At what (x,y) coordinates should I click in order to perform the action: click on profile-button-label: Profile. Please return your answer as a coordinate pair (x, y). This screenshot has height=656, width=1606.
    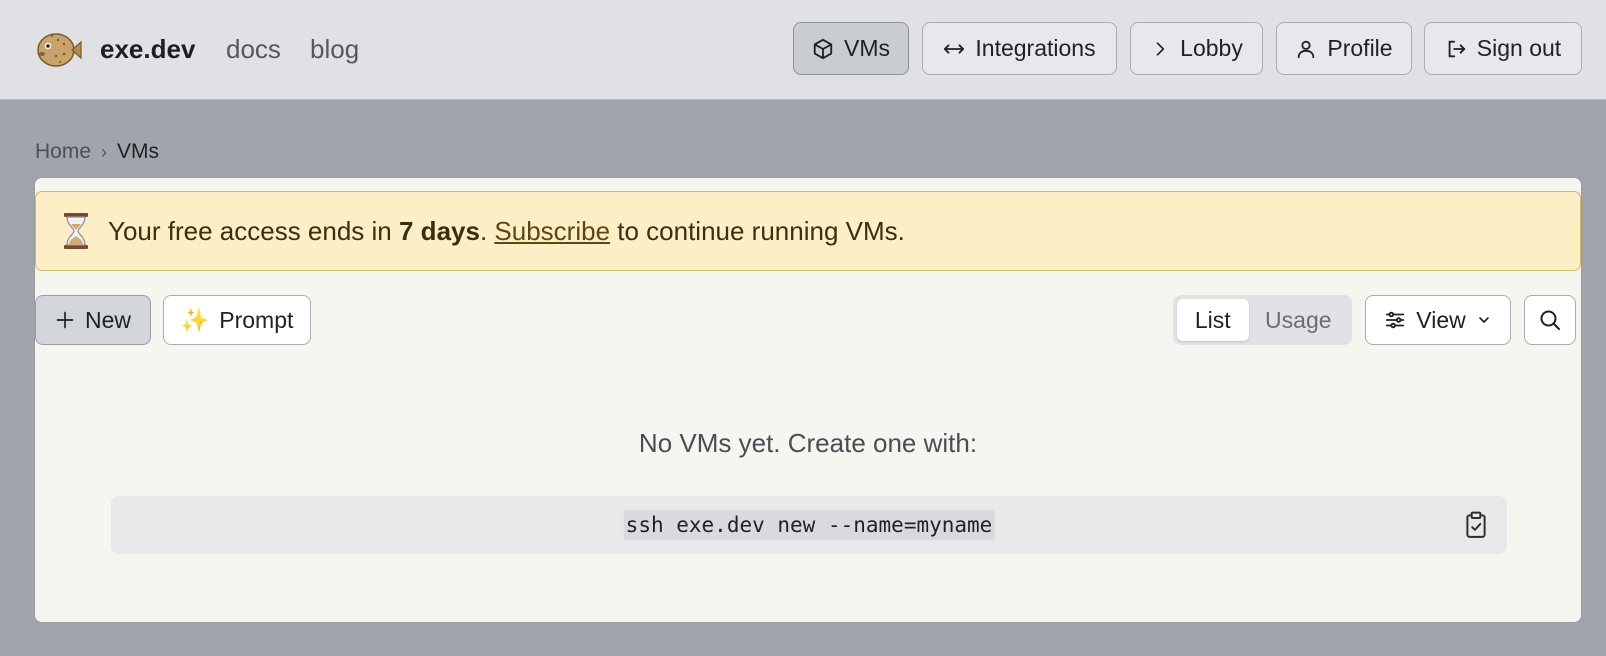
    Looking at the image, I should click on (1360, 48).